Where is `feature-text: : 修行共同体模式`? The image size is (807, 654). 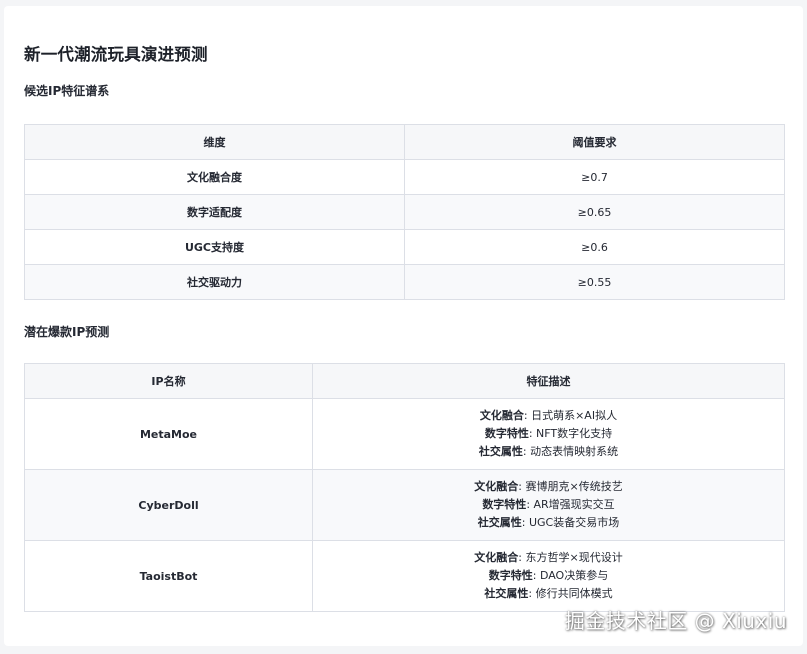 feature-text: : 修行共同体模式 is located at coordinates (570, 593).